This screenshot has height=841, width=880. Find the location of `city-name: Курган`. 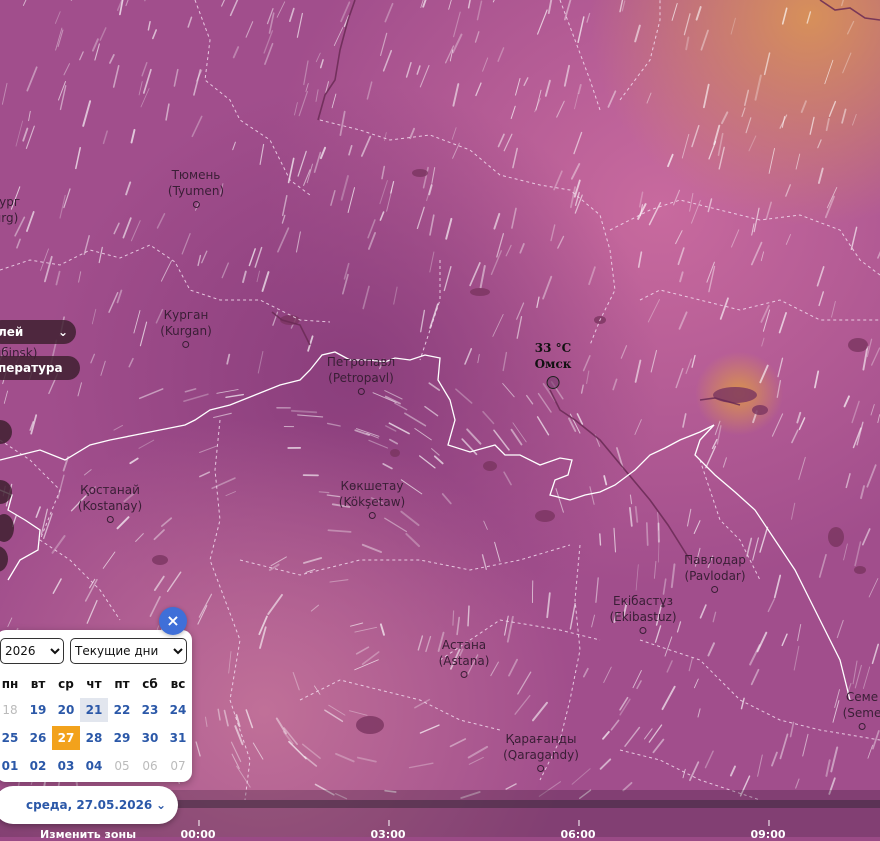

city-name: Курган is located at coordinates (186, 315).